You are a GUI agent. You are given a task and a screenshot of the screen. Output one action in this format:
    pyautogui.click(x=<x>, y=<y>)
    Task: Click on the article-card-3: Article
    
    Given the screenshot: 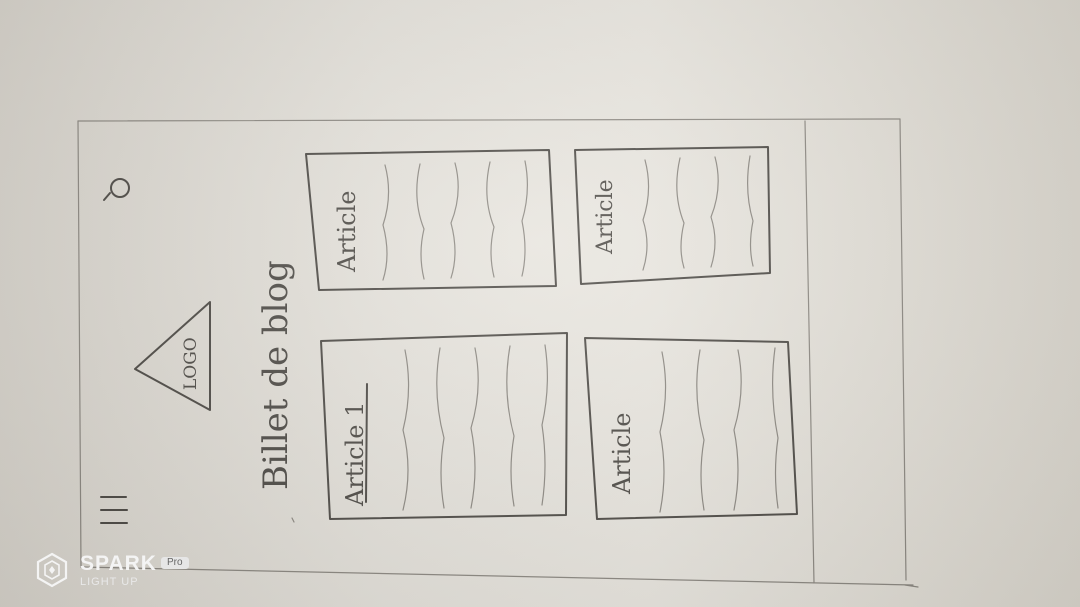 What is the action you would take?
    pyautogui.click(x=691, y=428)
    